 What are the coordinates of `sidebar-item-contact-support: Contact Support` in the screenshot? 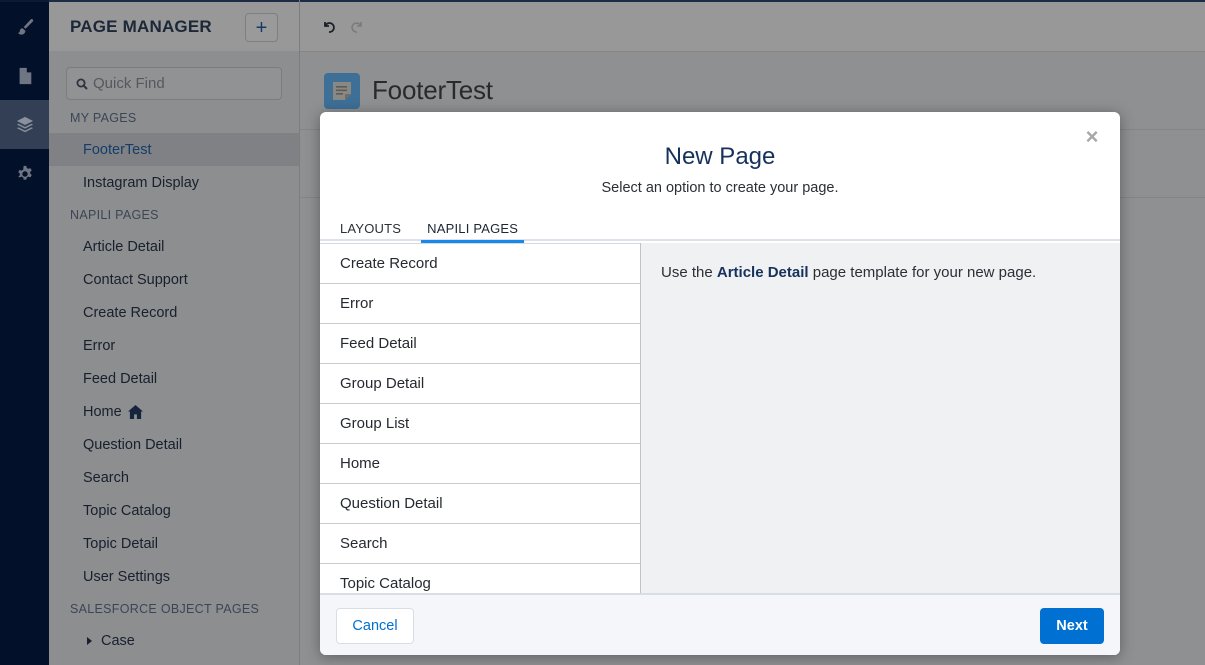 It's located at (174, 279).